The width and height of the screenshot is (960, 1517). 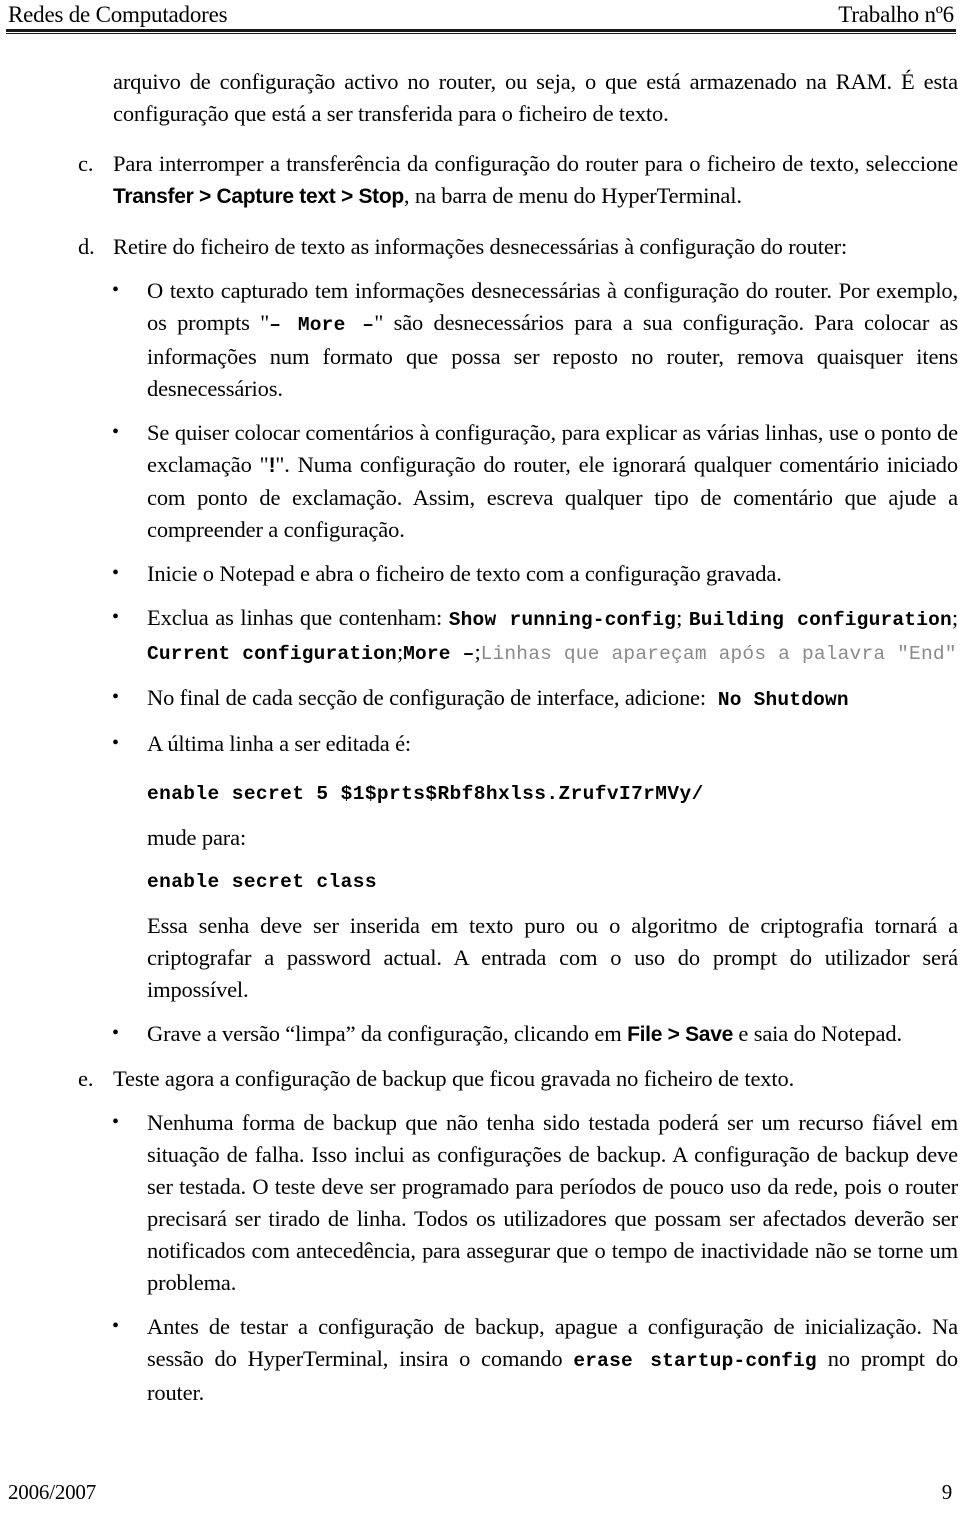 What do you see at coordinates (718, 654) in the screenshot?
I see `code-lines-after-end: Linhas que apareçam após a palavra "End"` at bounding box center [718, 654].